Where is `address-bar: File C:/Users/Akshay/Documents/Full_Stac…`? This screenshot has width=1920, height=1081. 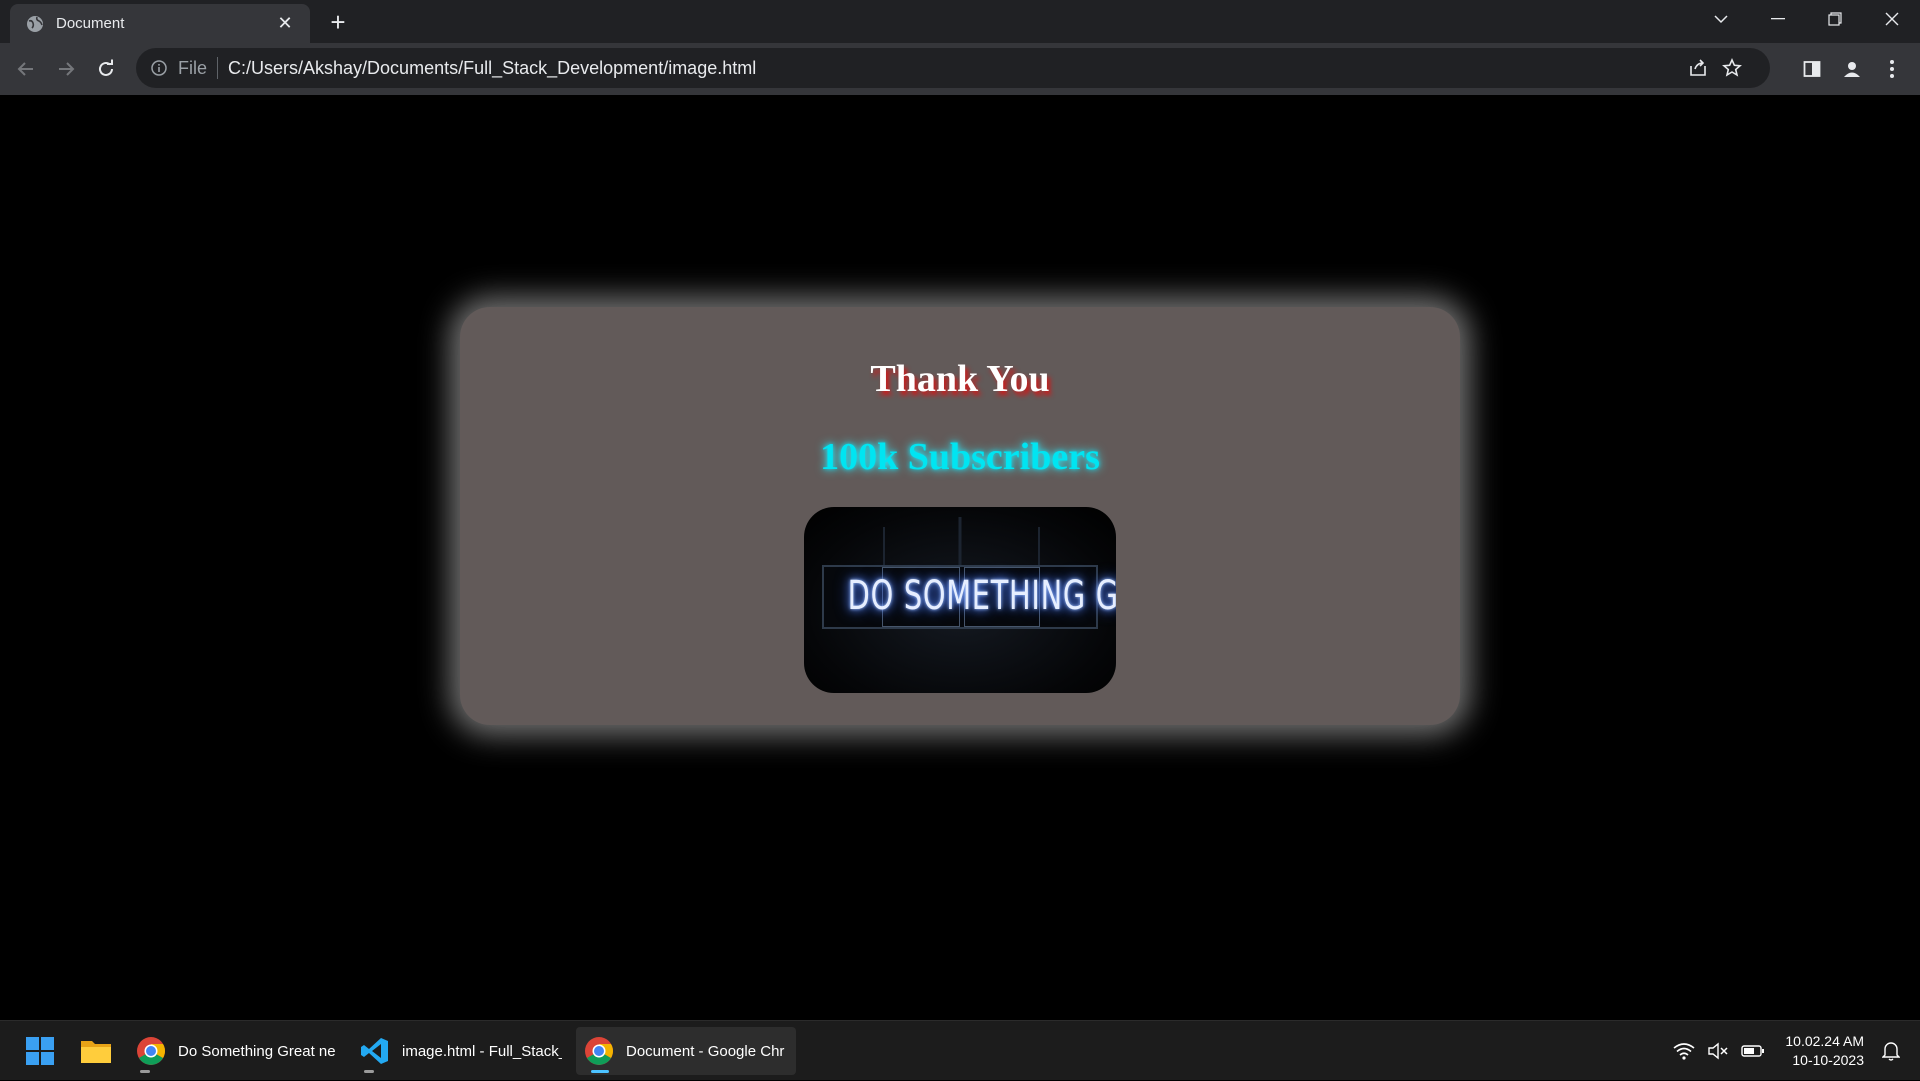
address-bar: File C:/Users/Akshay/Documents/Full_Stac… is located at coordinates (953, 68).